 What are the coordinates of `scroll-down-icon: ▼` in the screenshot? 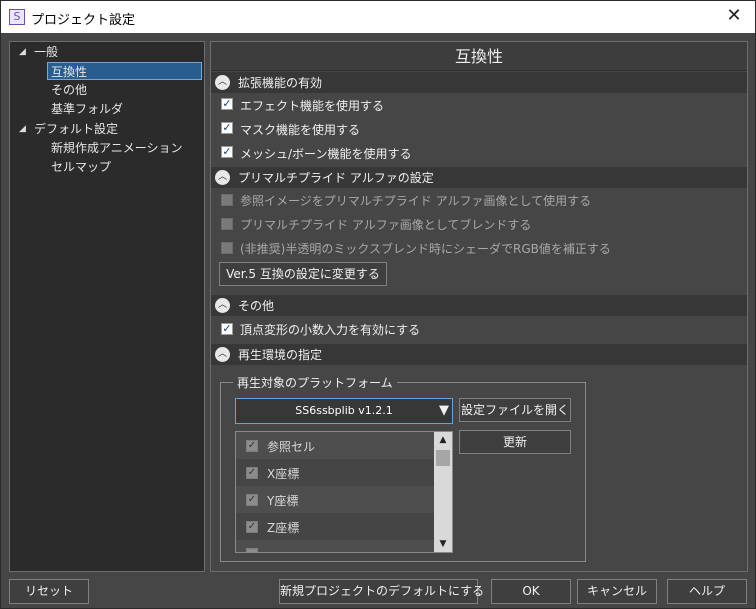 It's located at (443, 544).